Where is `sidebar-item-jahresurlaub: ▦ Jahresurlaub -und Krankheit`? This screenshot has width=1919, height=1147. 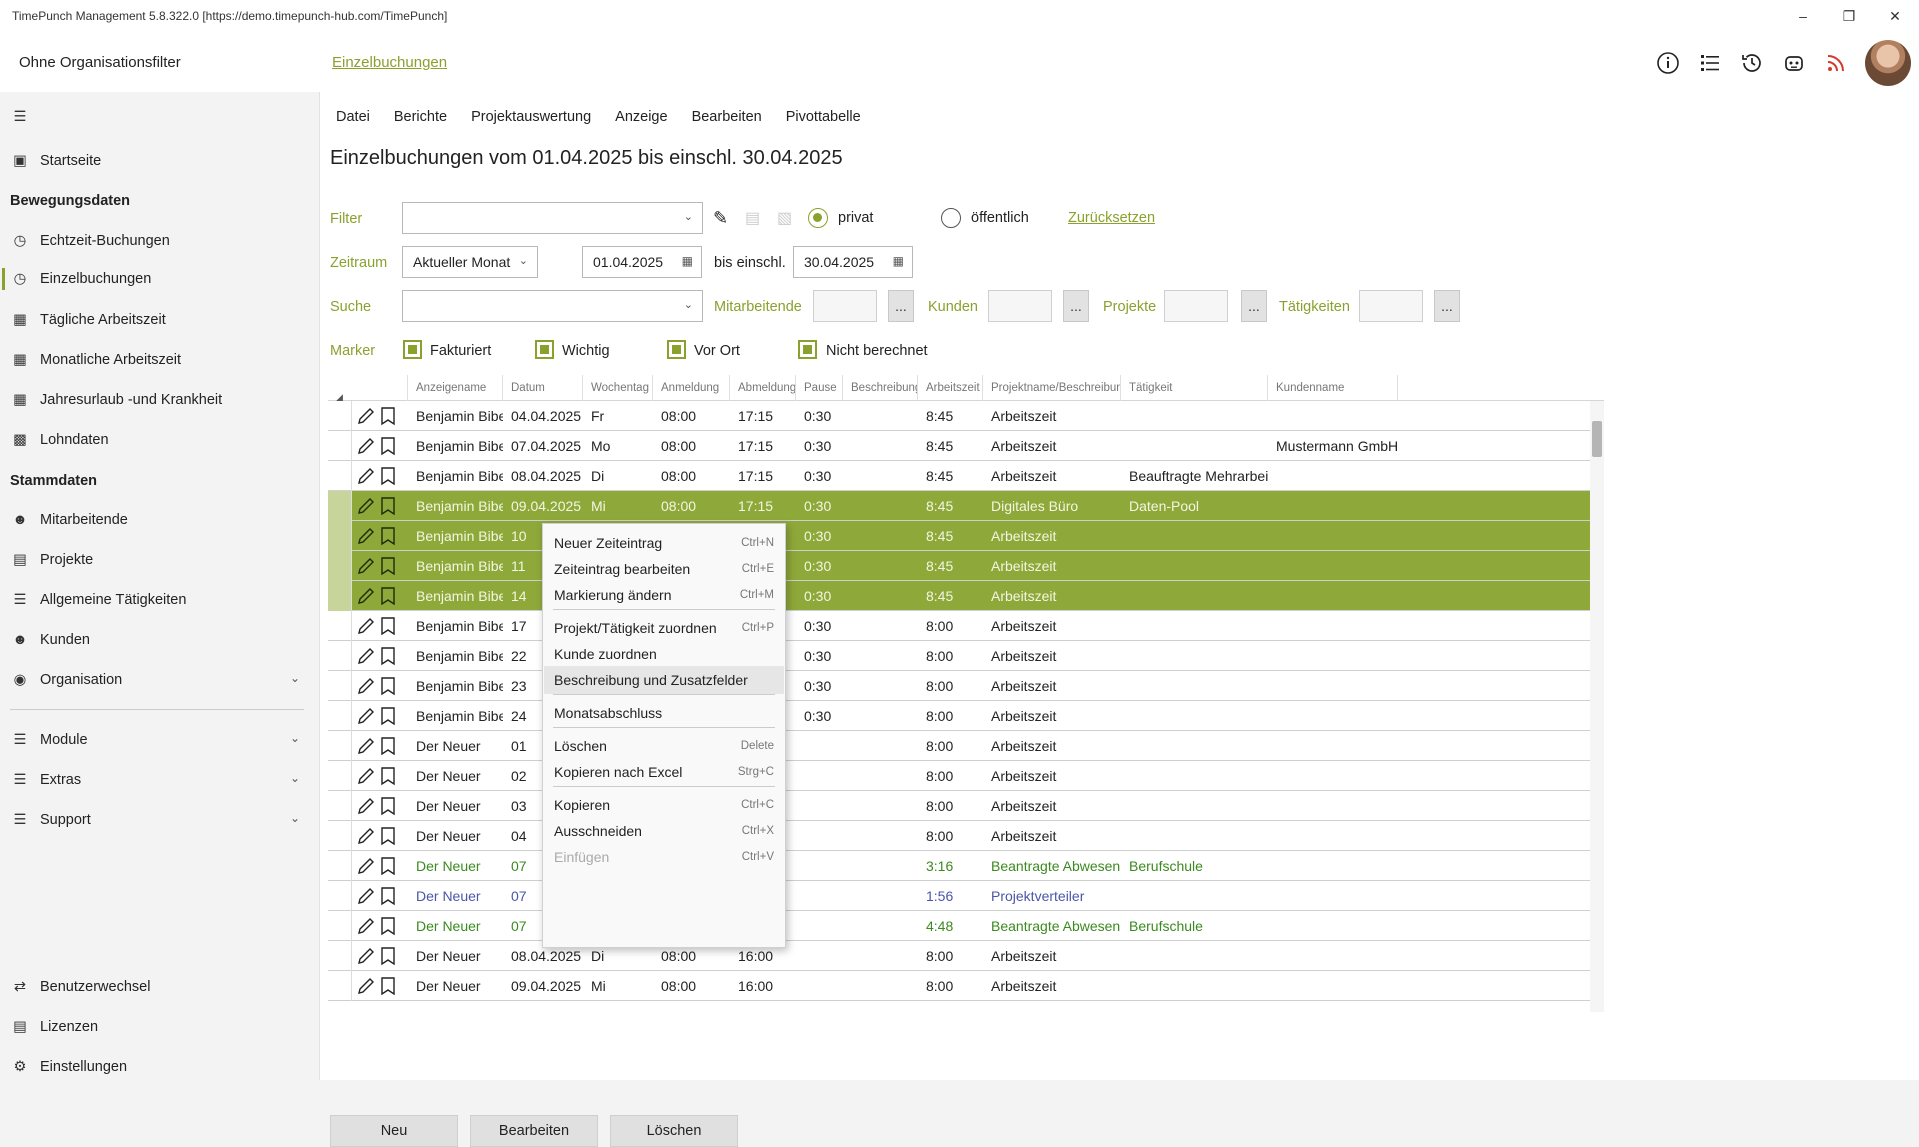
sidebar-item-jahresurlaub: ▦ Jahresurlaub -und Krankheit is located at coordinates (160, 400).